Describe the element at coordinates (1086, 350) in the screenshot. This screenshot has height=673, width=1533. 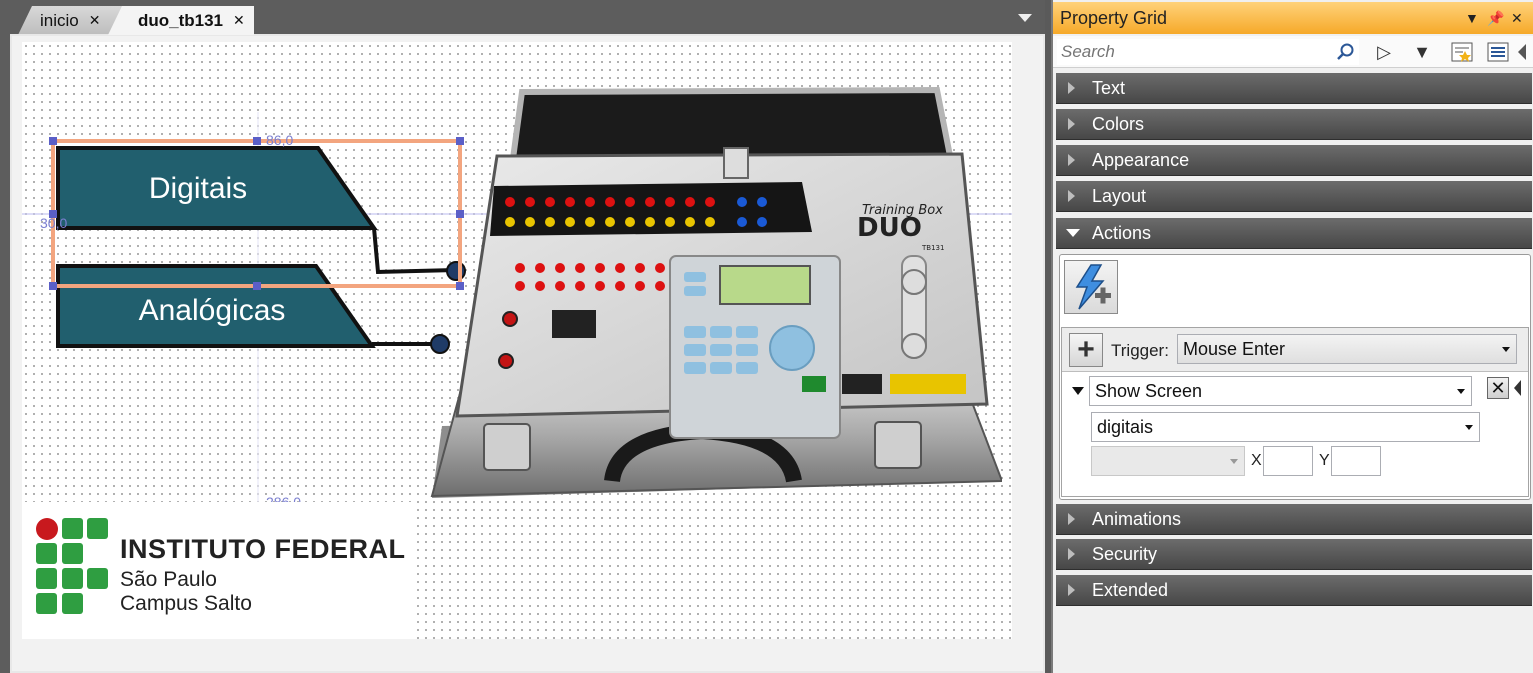
I see `add-trigger-button: +` at that location.